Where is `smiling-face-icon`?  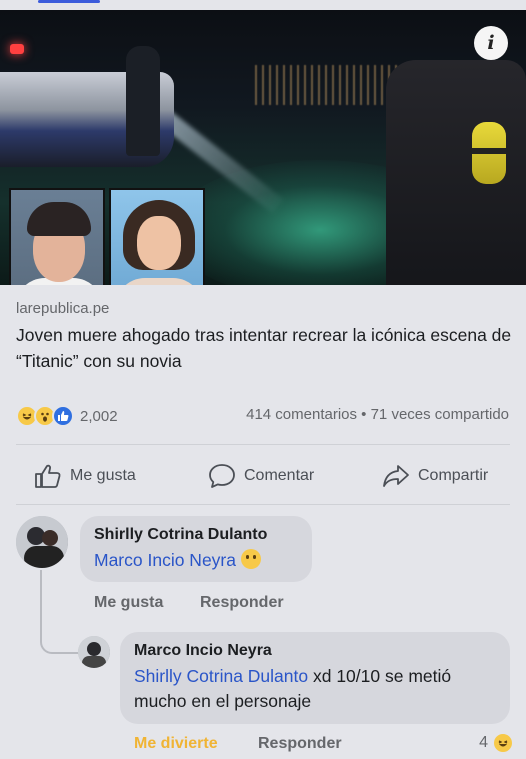 smiling-face-icon is located at coordinates (250, 559).